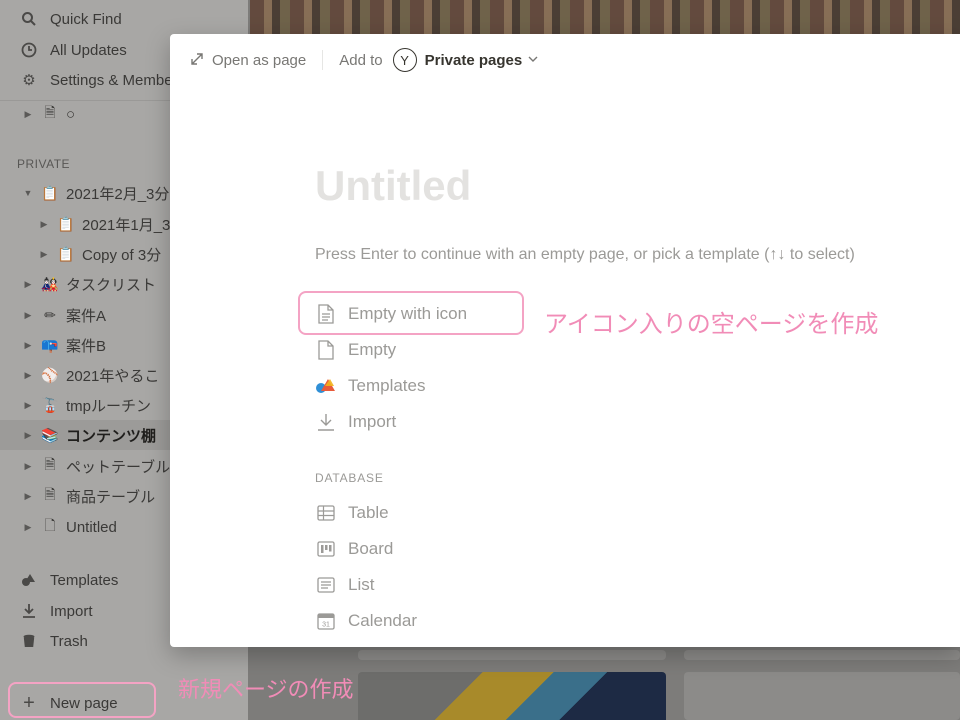 This screenshot has width=960, height=720. What do you see at coordinates (361, 60) in the screenshot?
I see `add-to-label: Add to` at bounding box center [361, 60].